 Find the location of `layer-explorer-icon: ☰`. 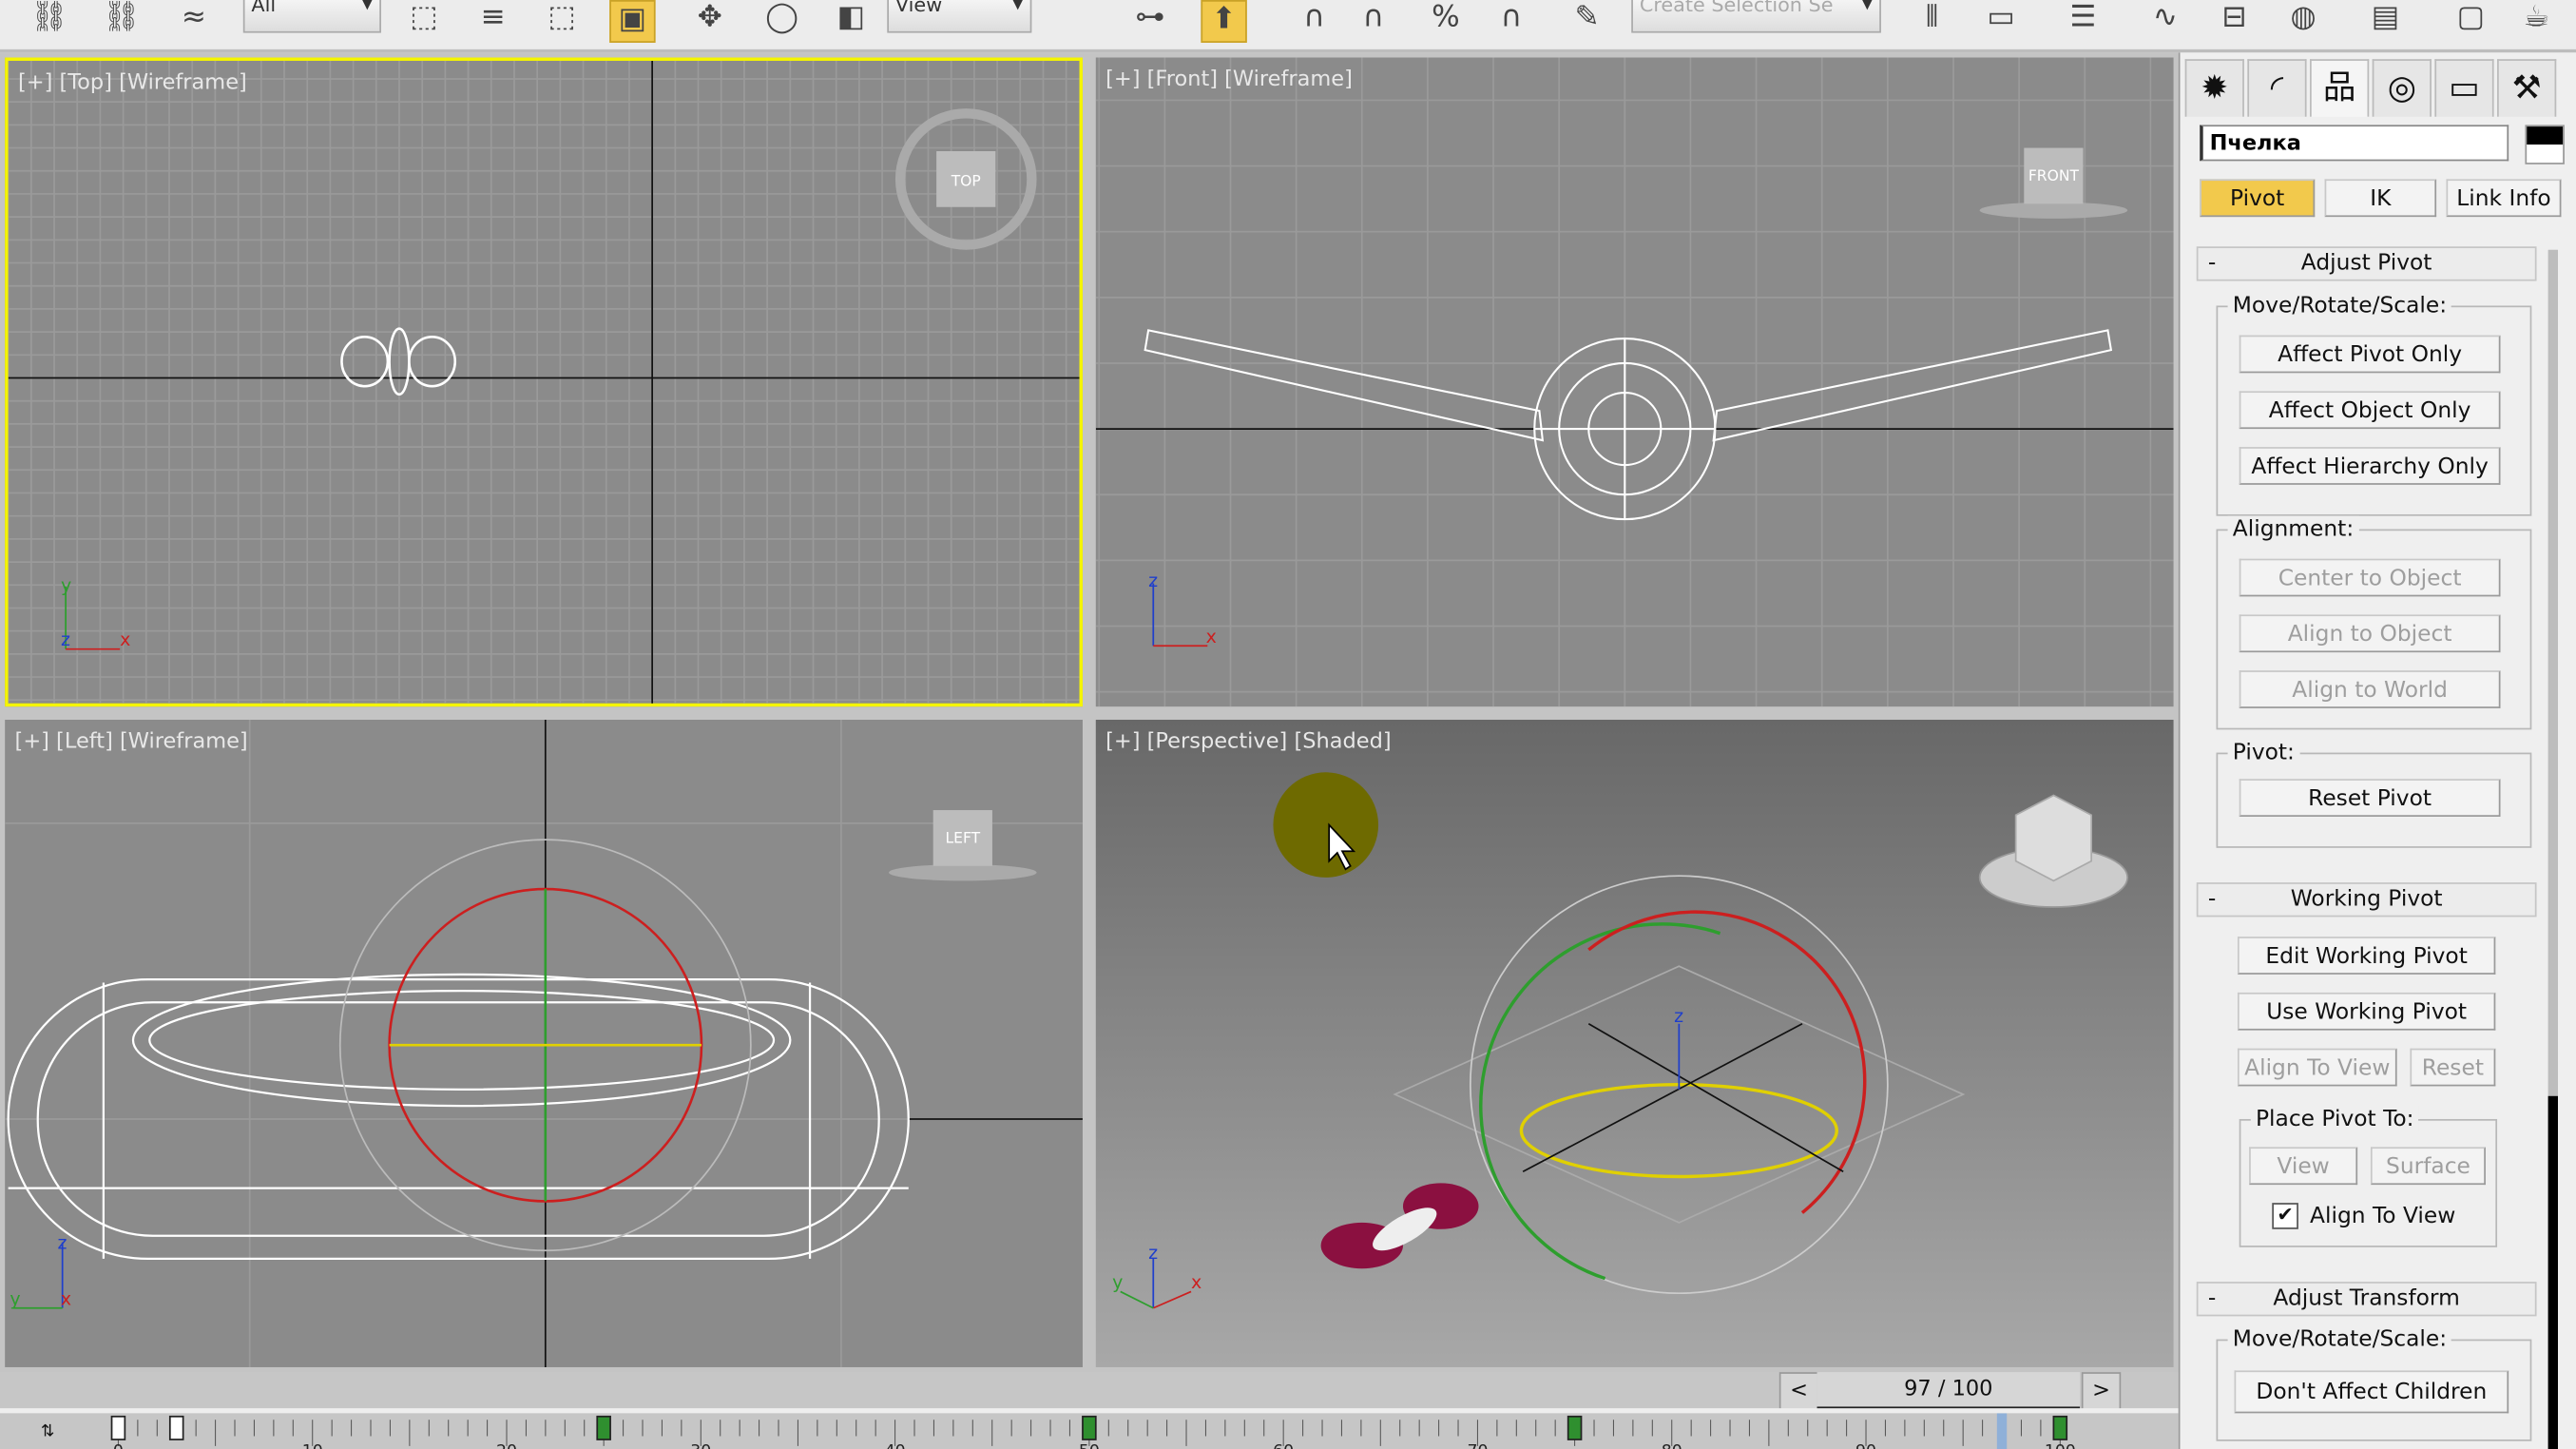

layer-explorer-icon: ☰ is located at coordinates (2084, 19).